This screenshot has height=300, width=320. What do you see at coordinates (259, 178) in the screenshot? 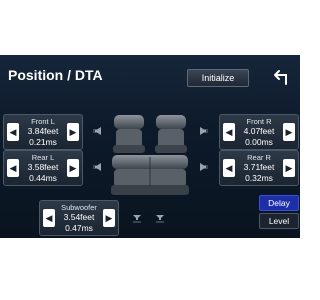
I see `rear-right-delay: 0.32ms` at bounding box center [259, 178].